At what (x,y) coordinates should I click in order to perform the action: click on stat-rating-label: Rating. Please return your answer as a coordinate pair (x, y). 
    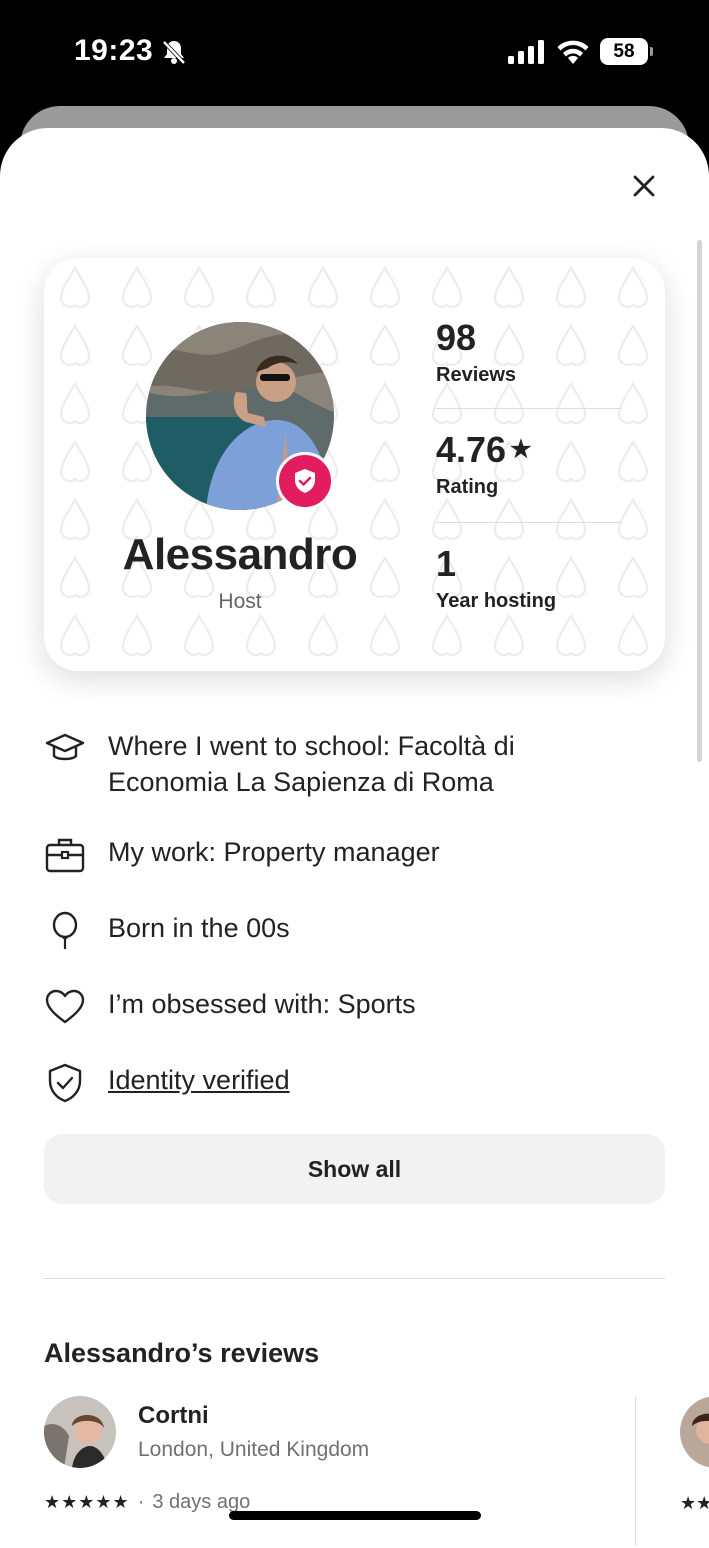
    Looking at the image, I should click on (467, 487).